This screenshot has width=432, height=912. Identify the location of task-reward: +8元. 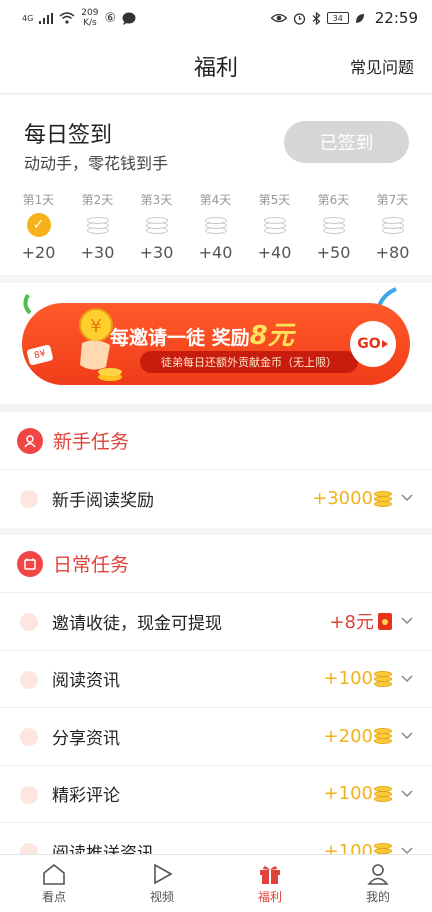
(360, 621).